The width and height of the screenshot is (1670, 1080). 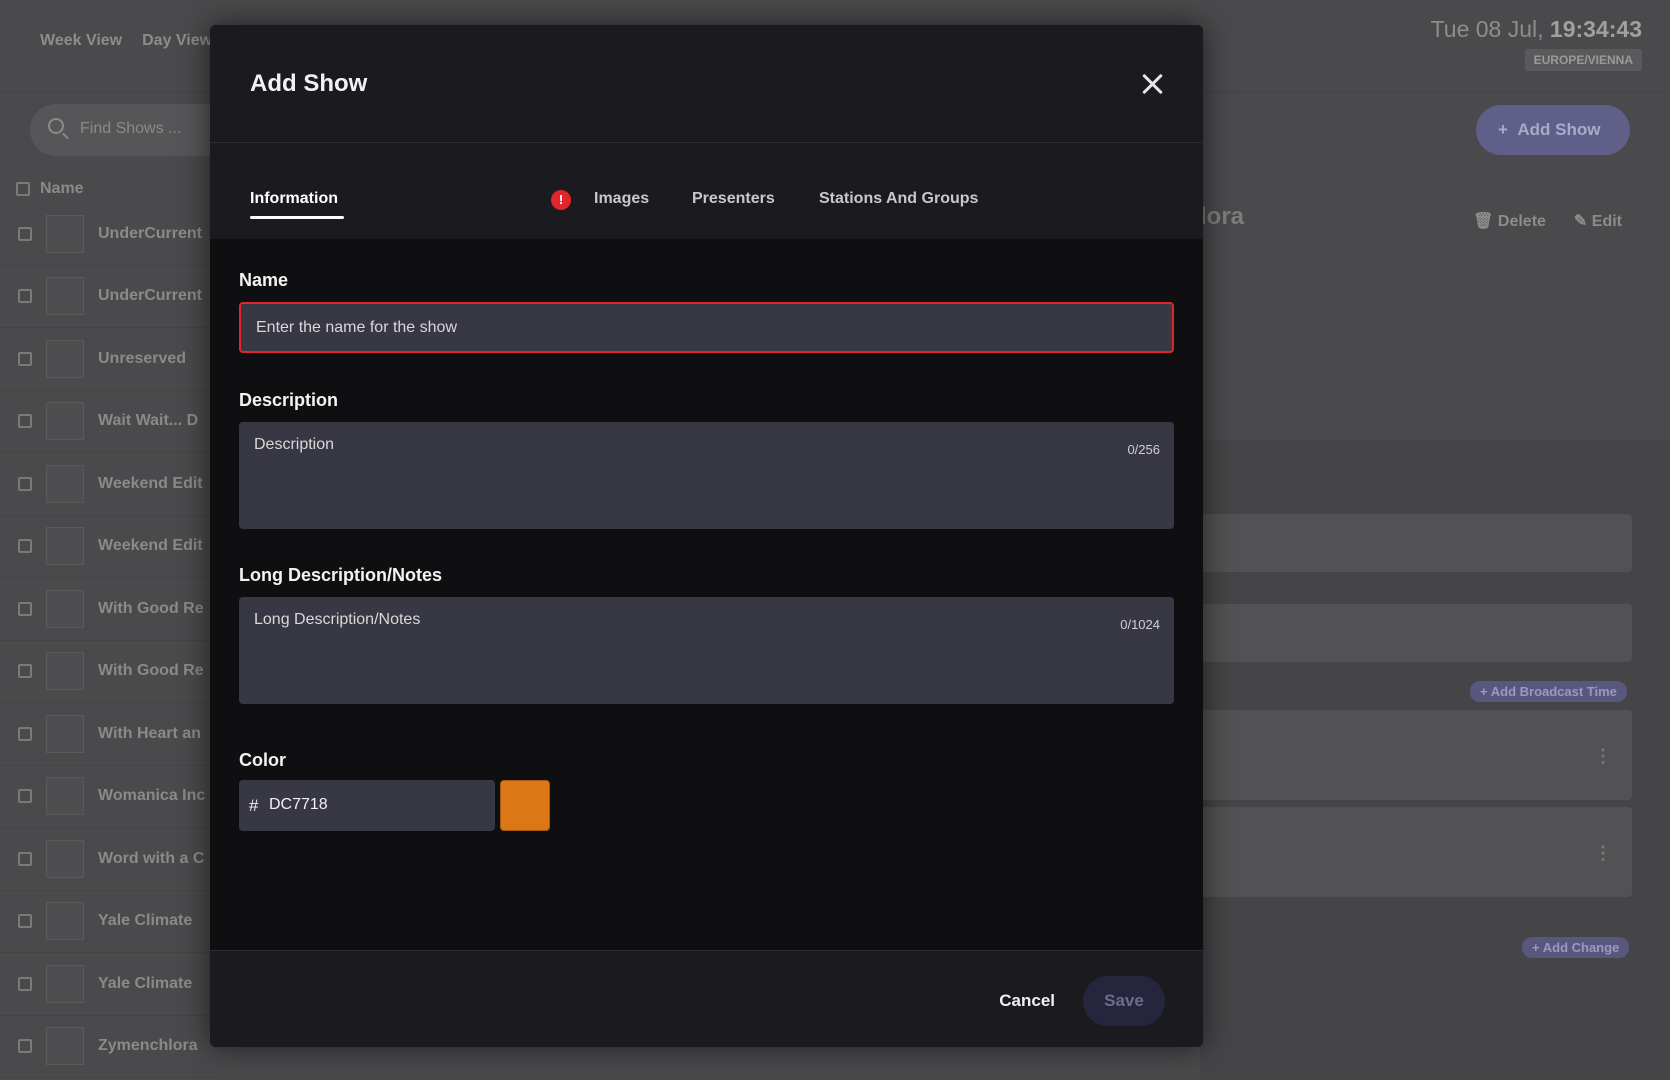 I want to click on list-header: Name, so click(x=50, y=189).